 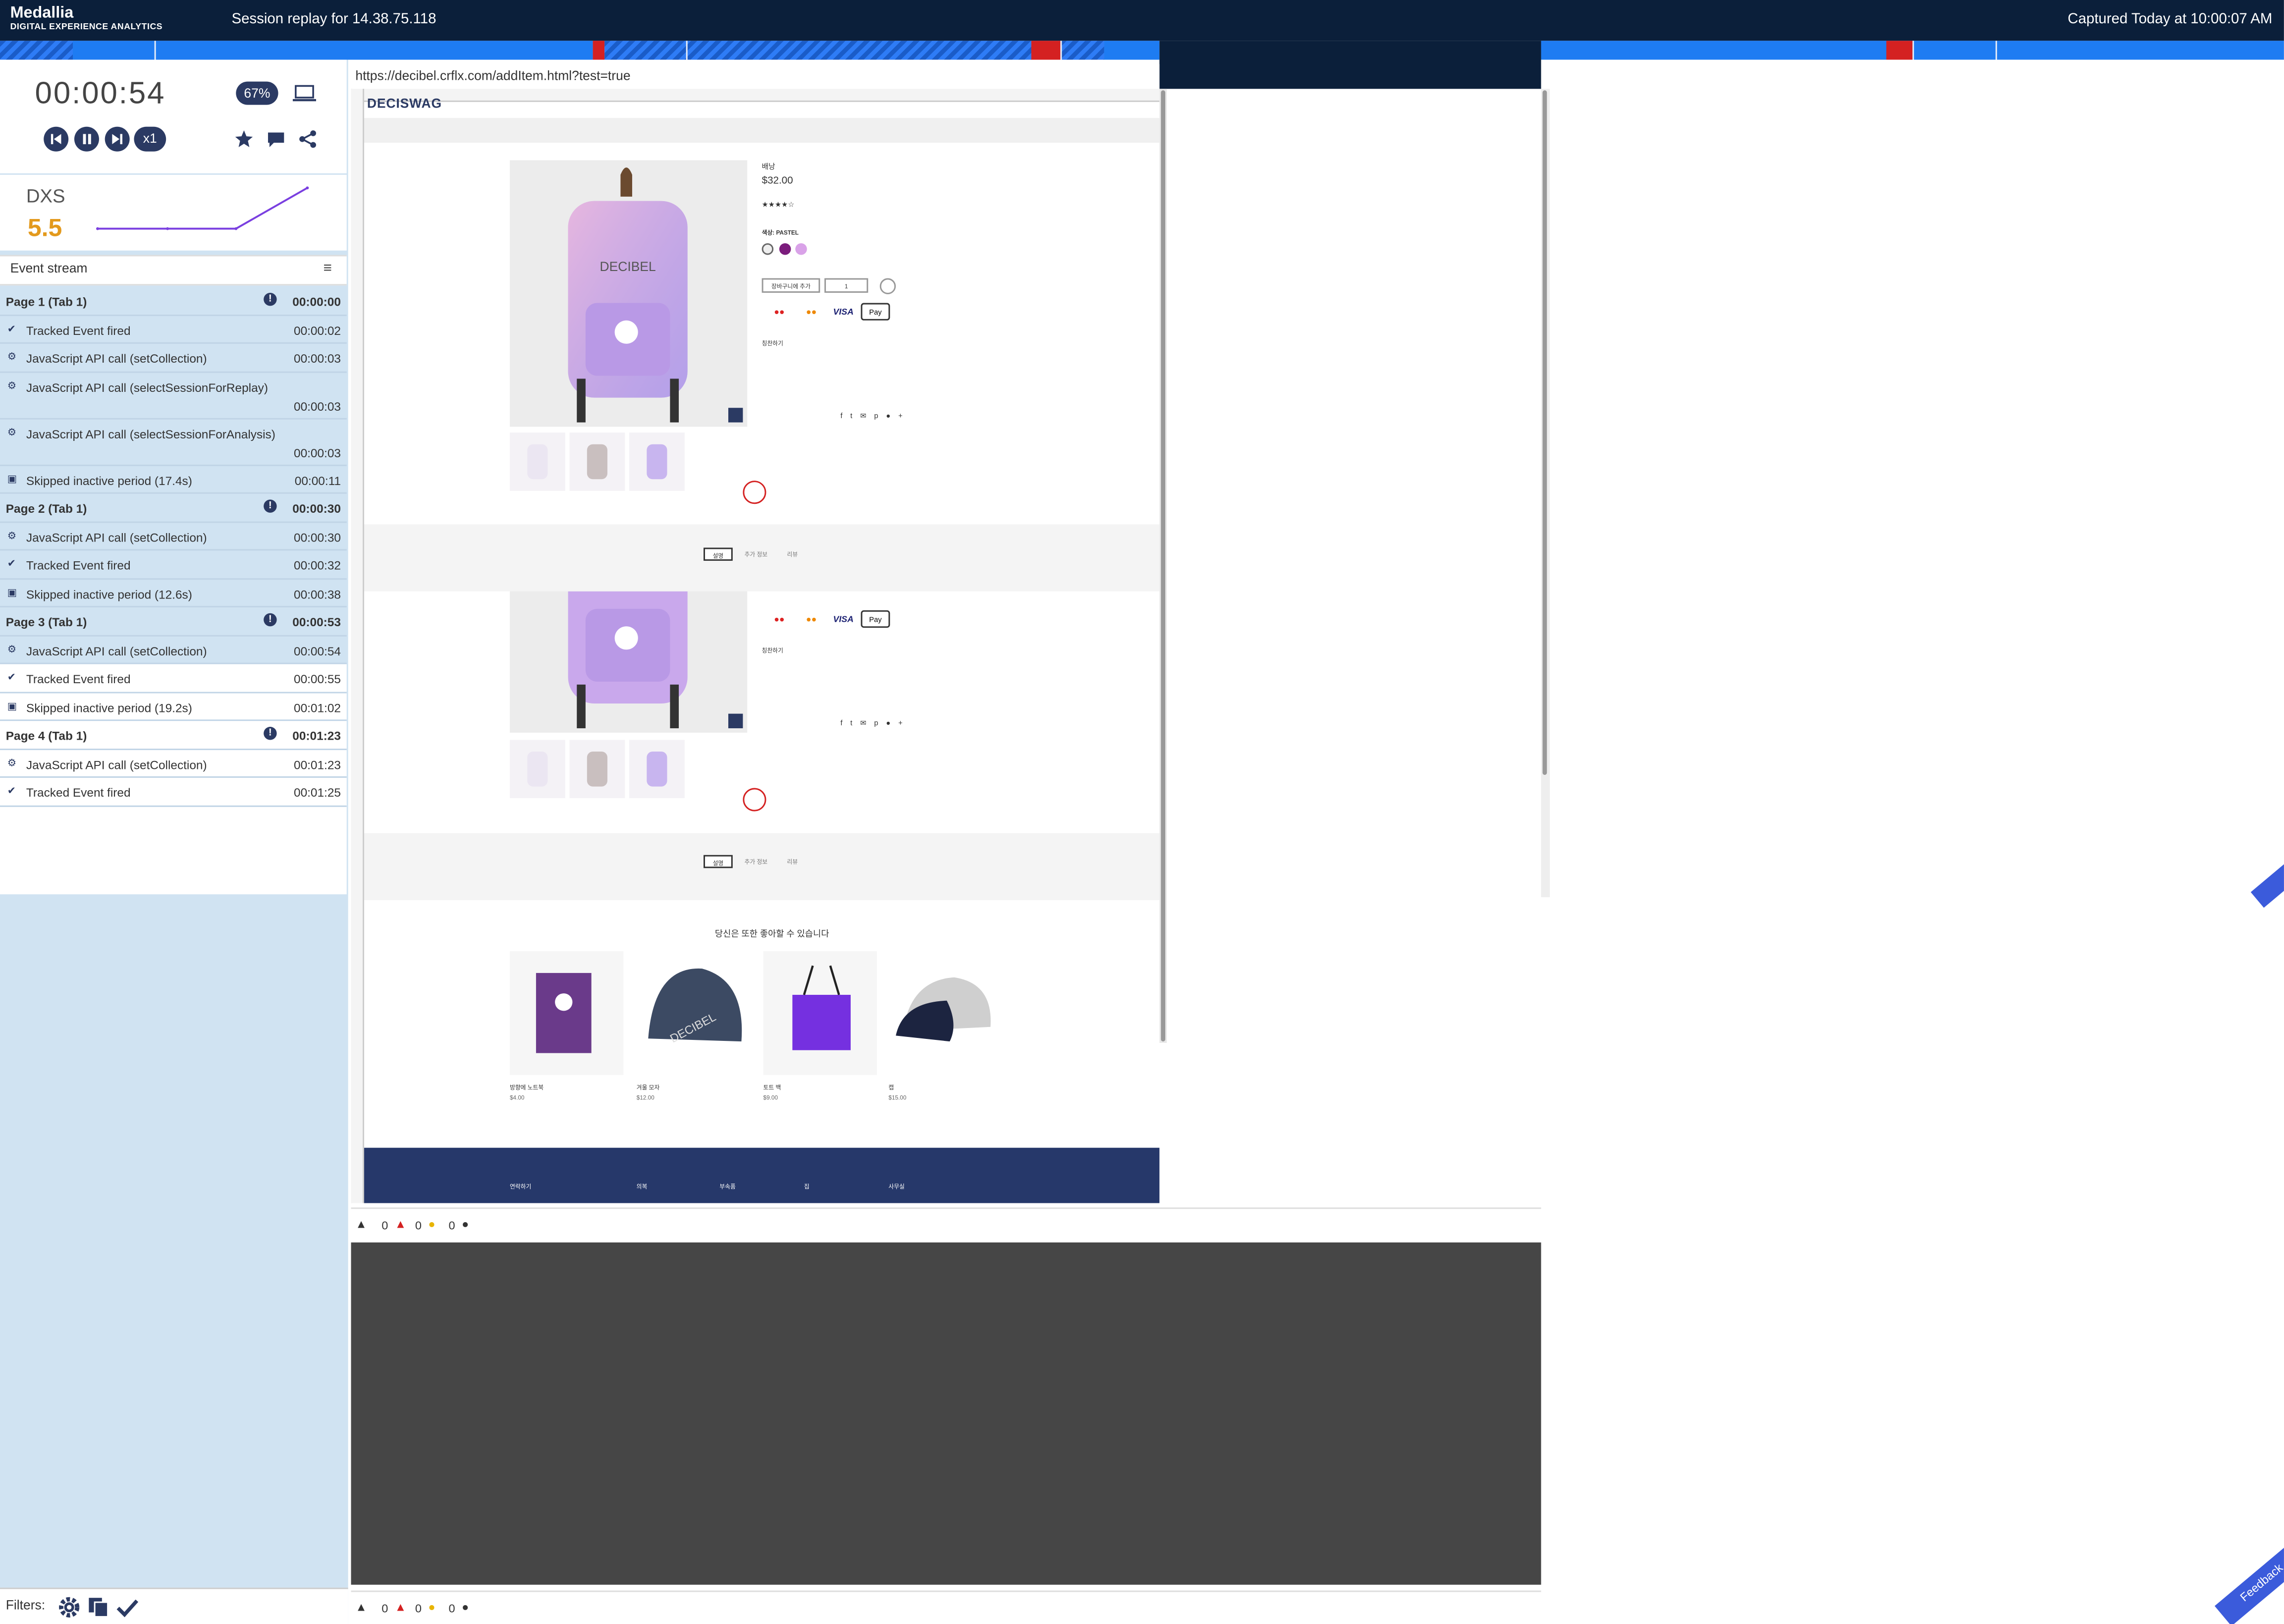 I want to click on zoom-badge: 67%, so click(x=257, y=93).